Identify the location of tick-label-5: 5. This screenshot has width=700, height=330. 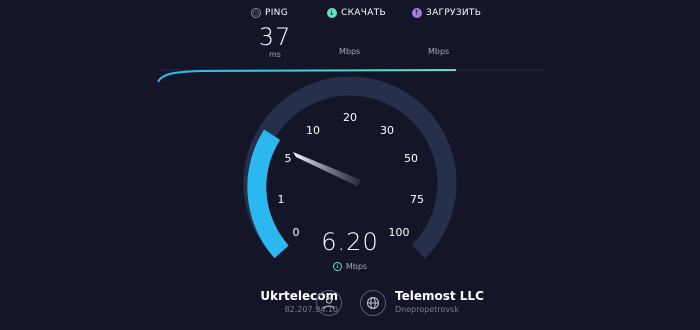
(288, 158).